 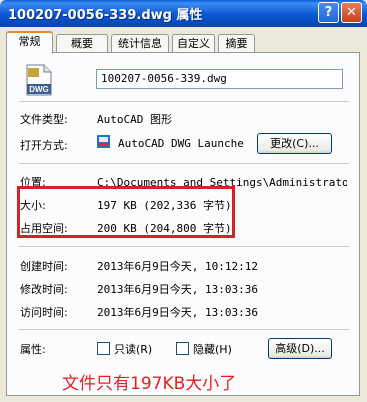 I want to click on title-bar: 100207-0056-339.dwg 属性 ? ✕, so click(x=183, y=13).